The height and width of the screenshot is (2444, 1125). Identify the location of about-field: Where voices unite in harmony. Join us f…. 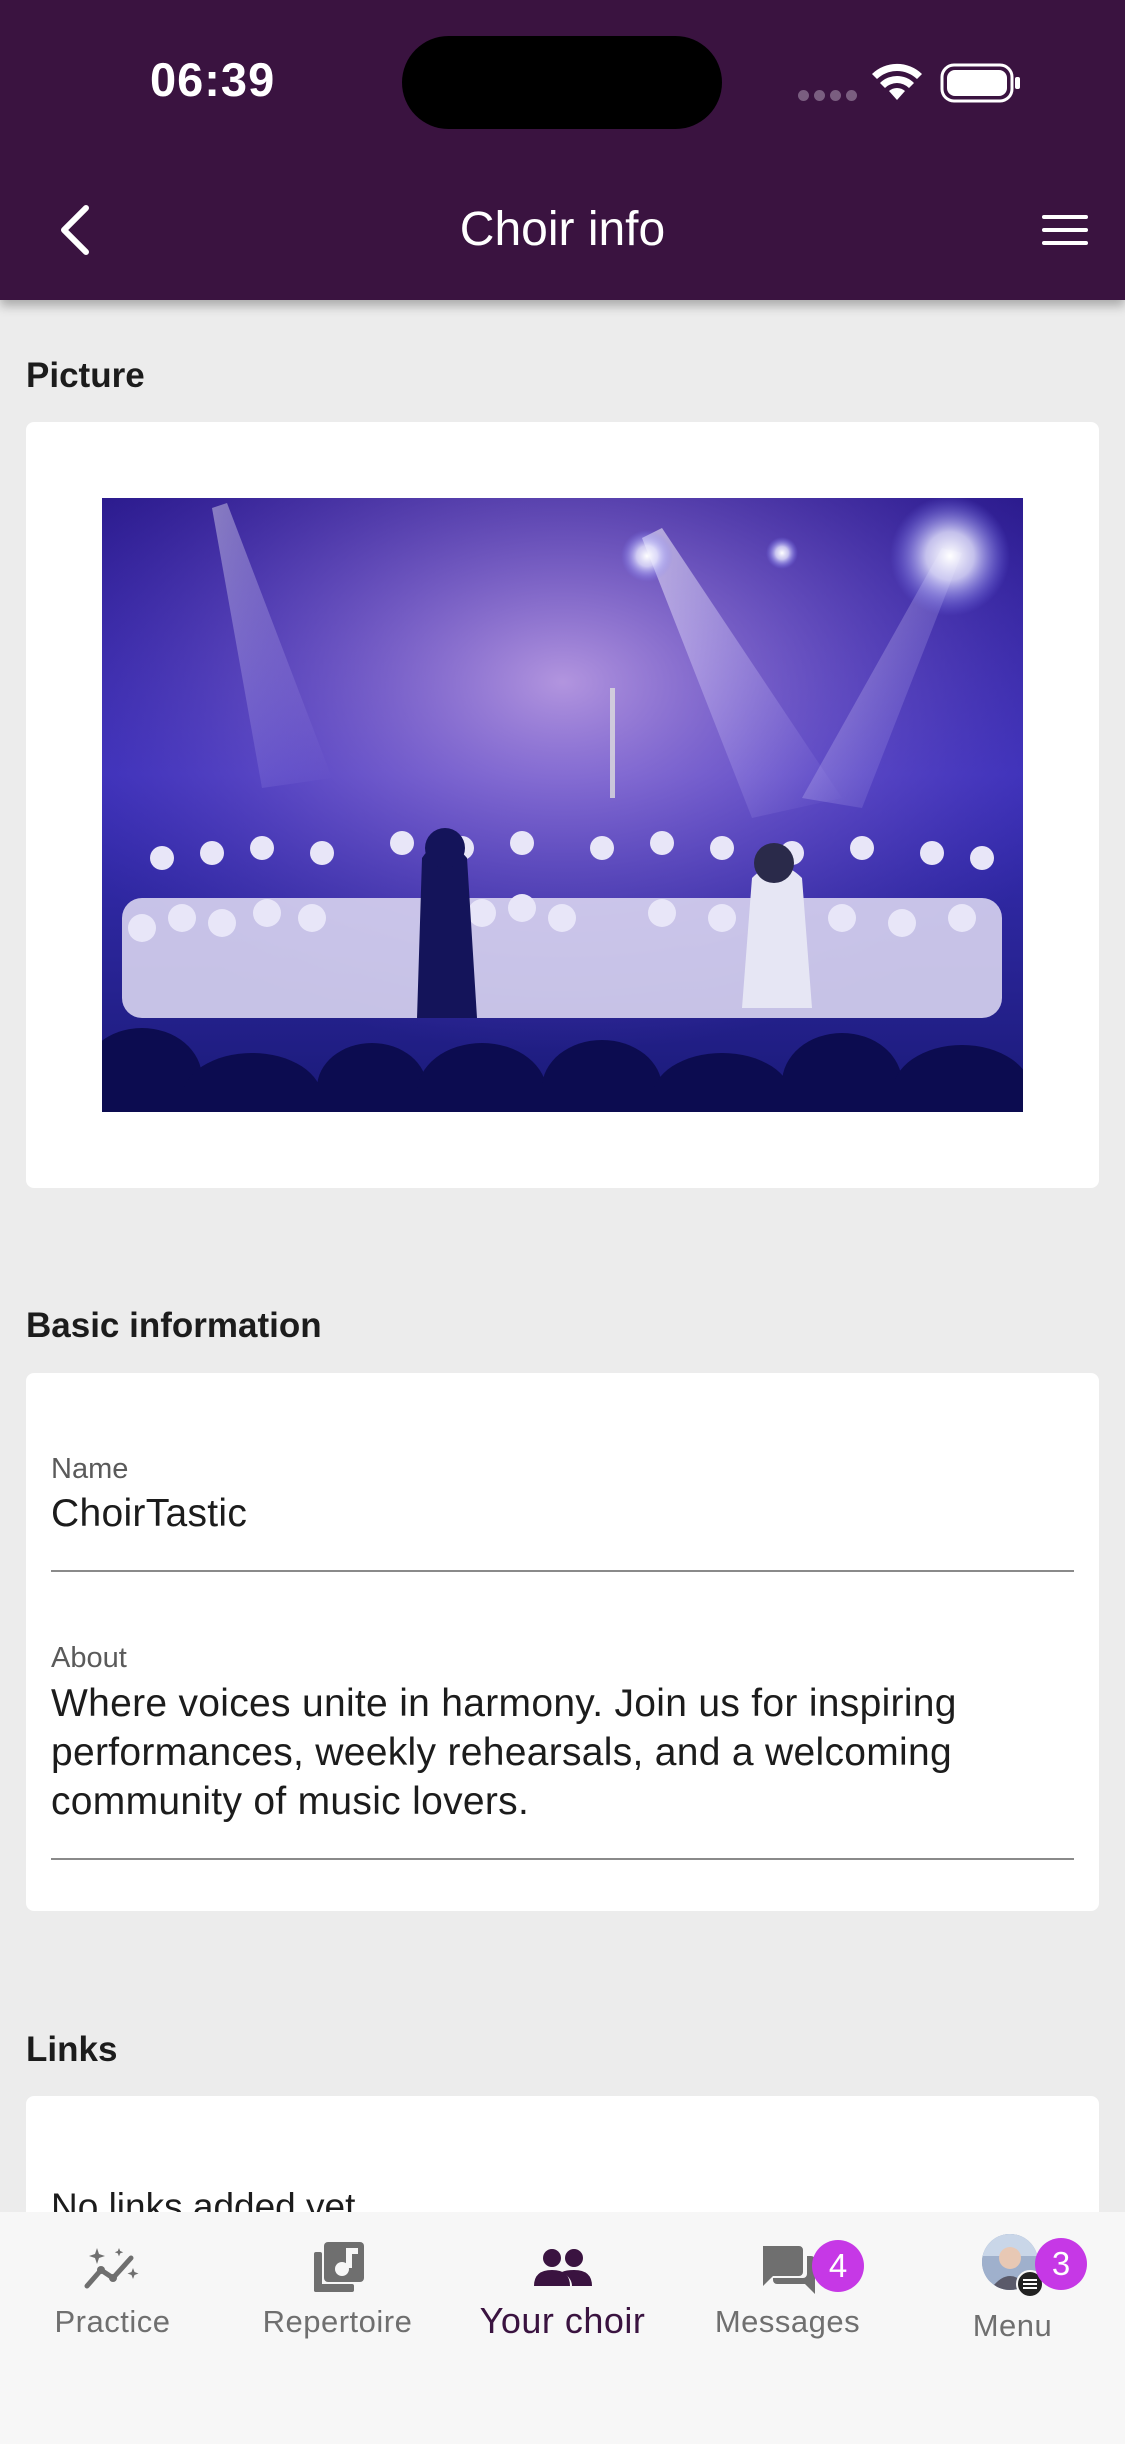
(551, 1752).